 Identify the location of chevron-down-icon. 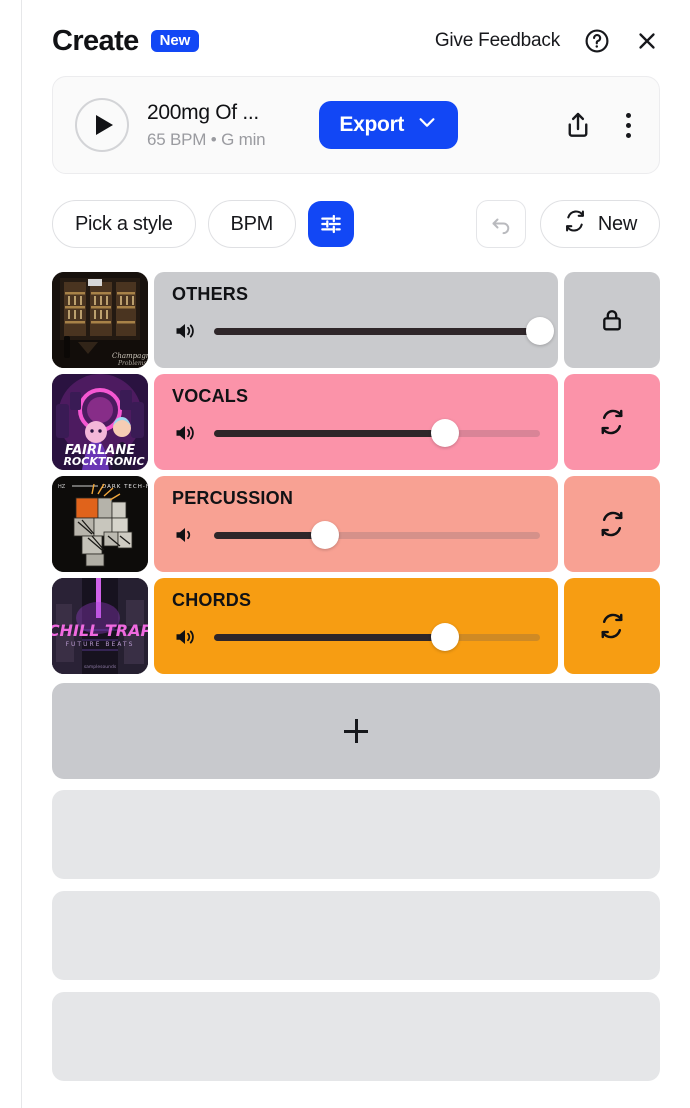
(427, 125).